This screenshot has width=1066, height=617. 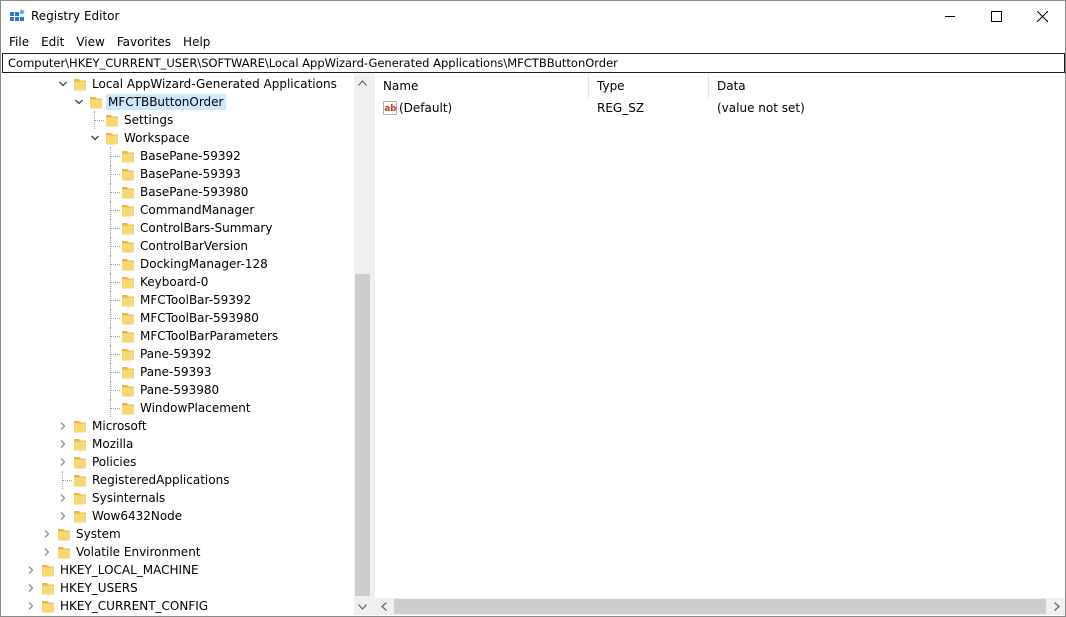 I want to click on menu-file: File, so click(x=19, y=42).